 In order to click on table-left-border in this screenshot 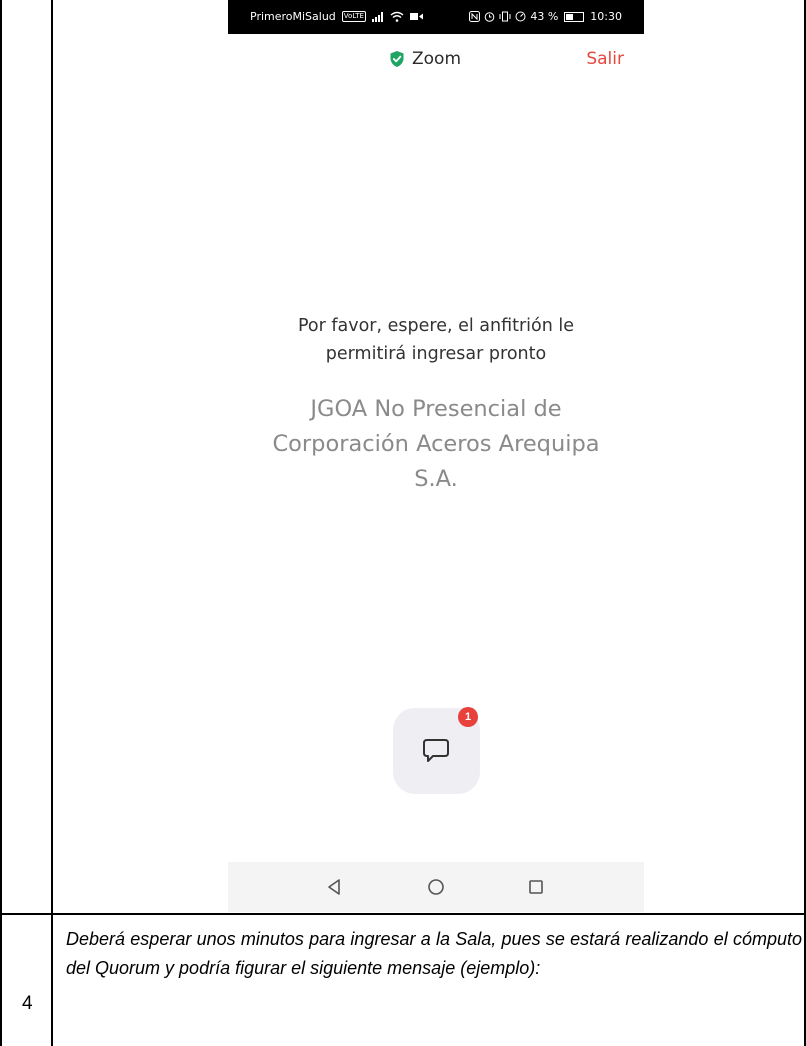, I will do `click(1, 523)`.